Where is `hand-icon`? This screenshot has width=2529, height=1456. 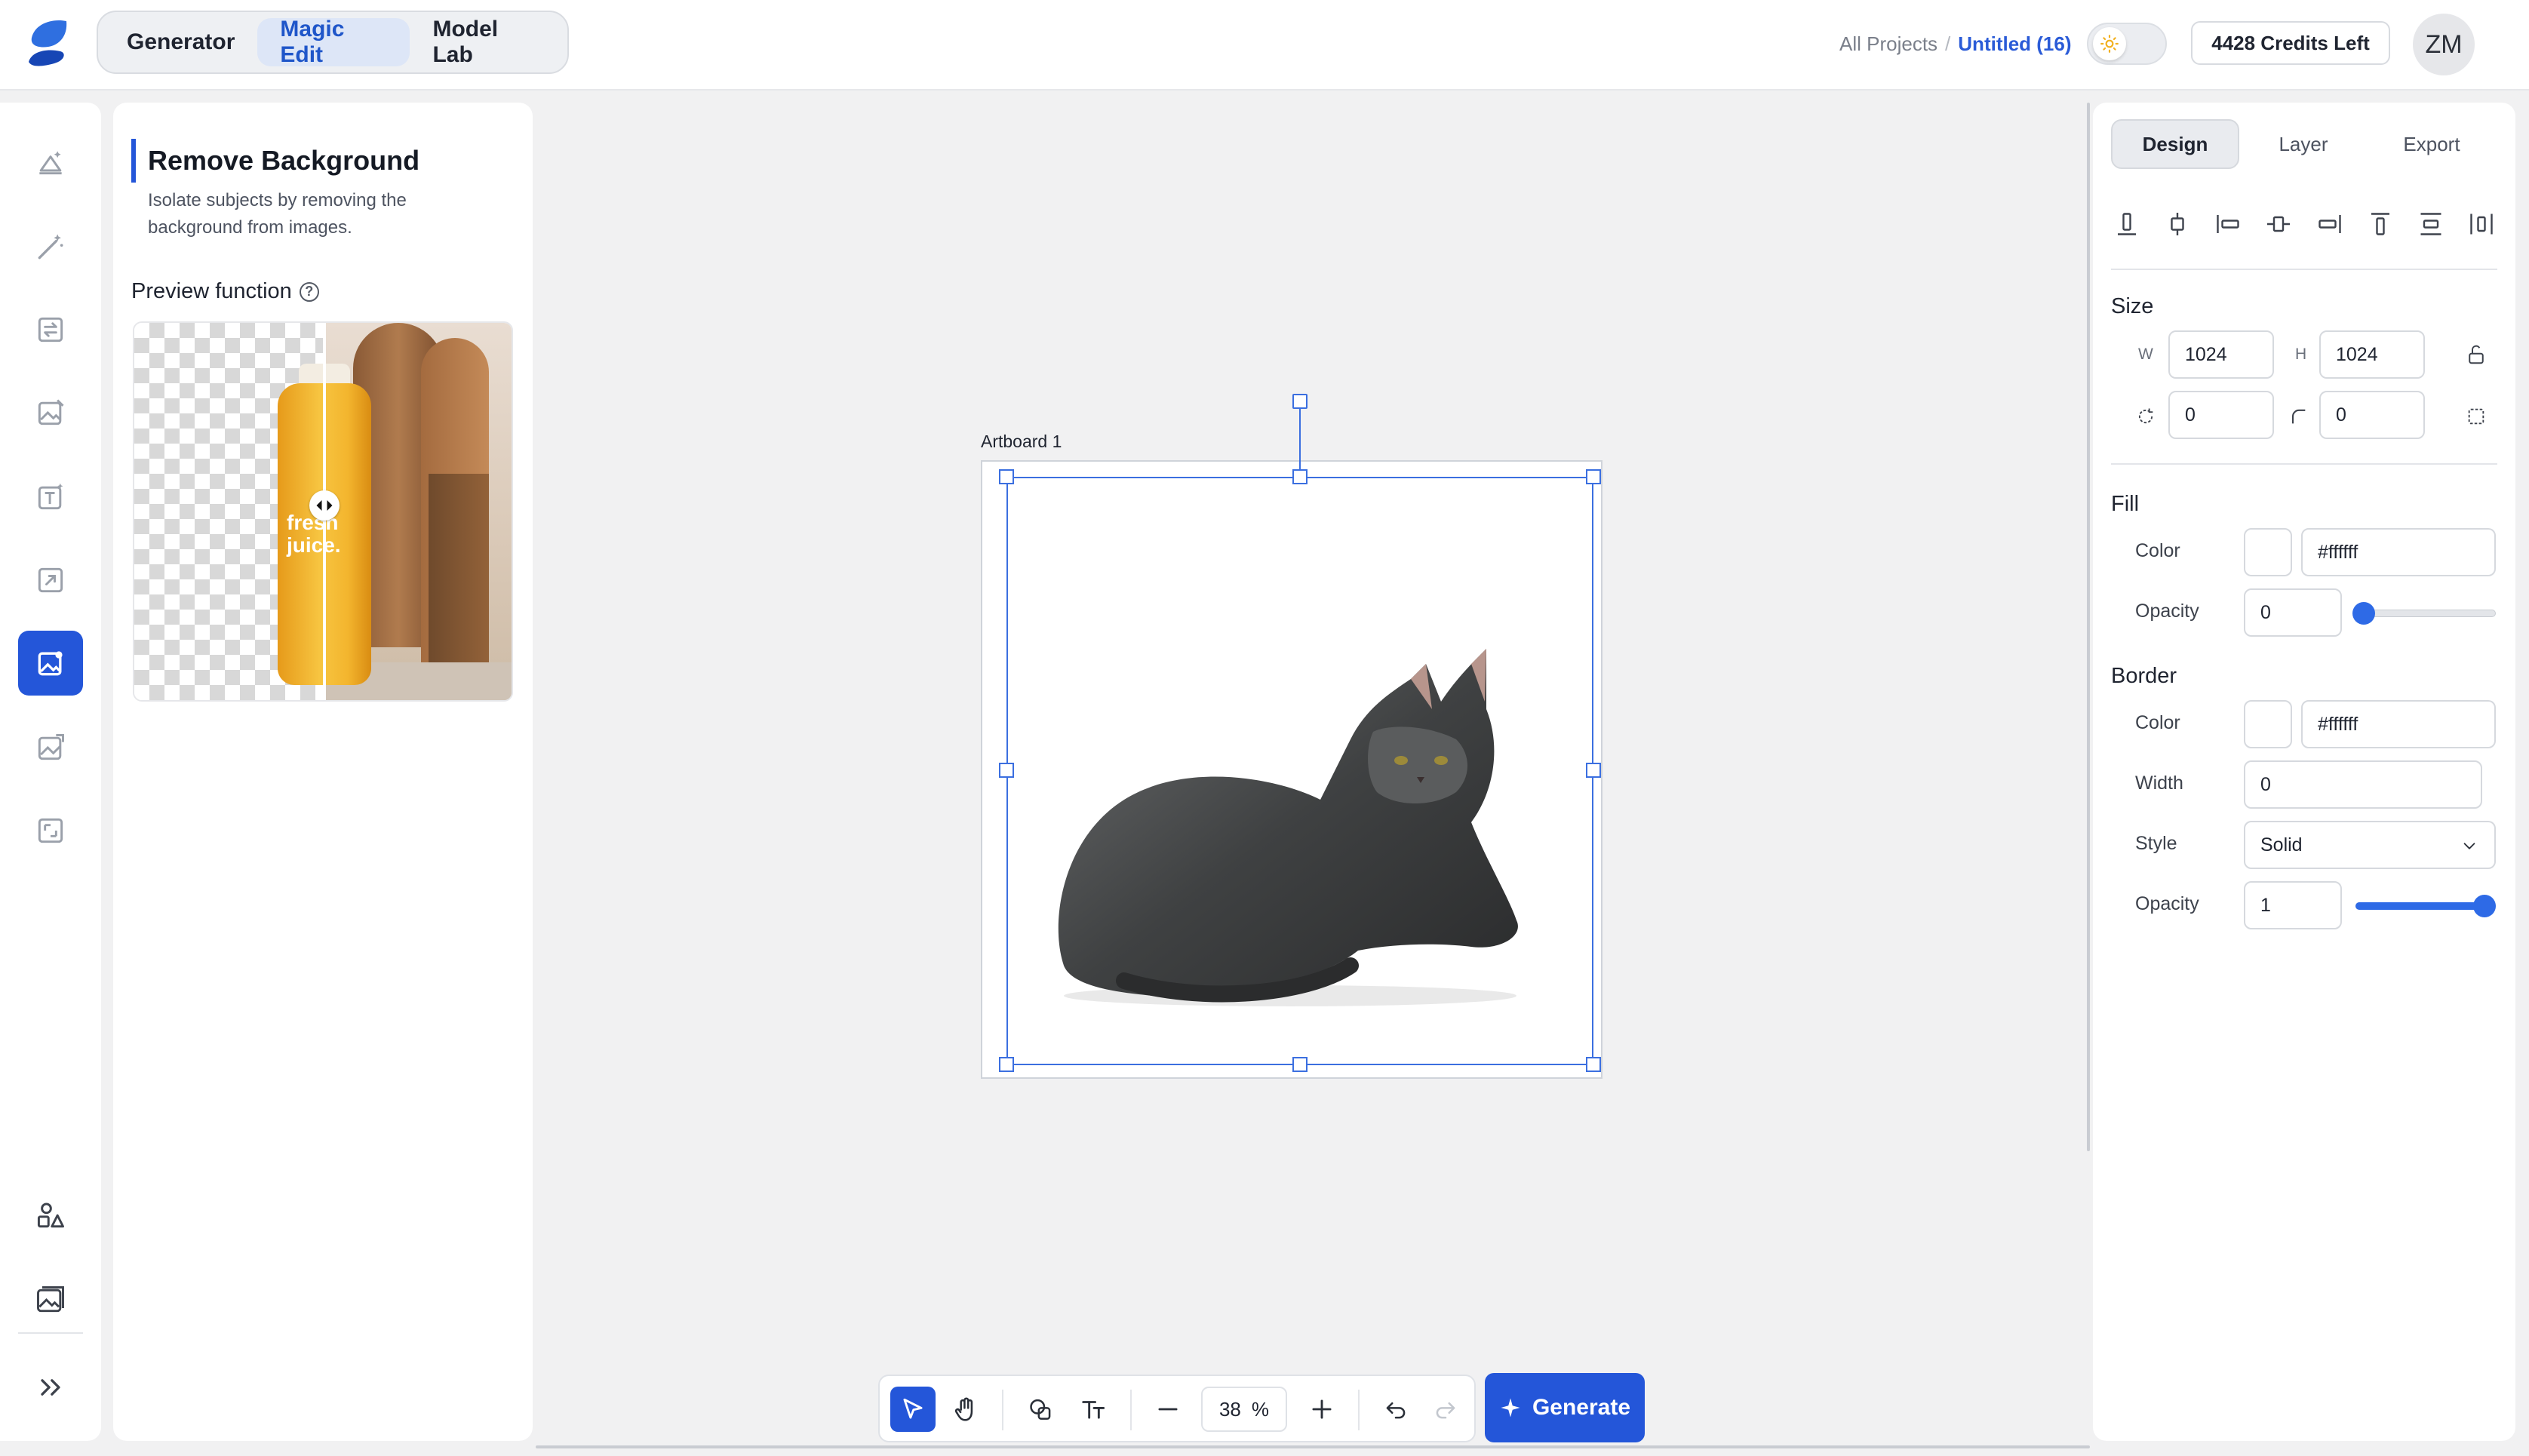
hand-icon is located at coordinates (964, 1409).